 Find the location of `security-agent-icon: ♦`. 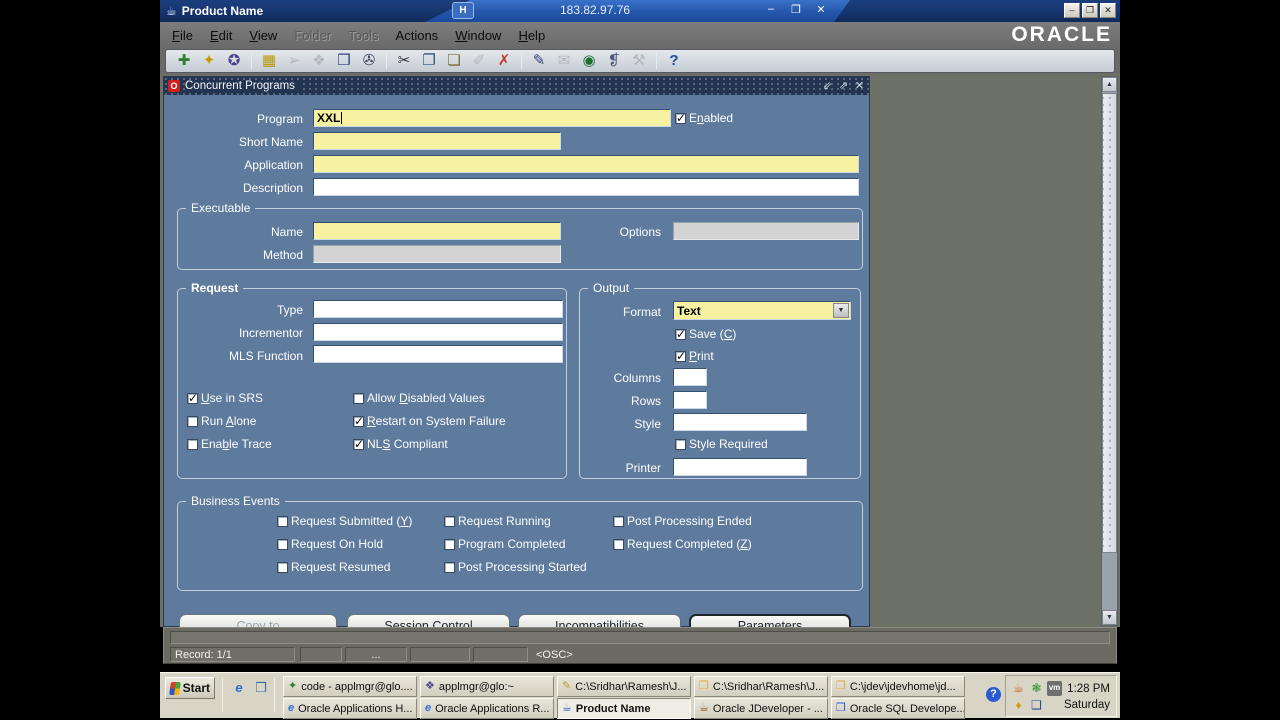

security-agent-icon: ♦ is located at coordinates (1018, 705).